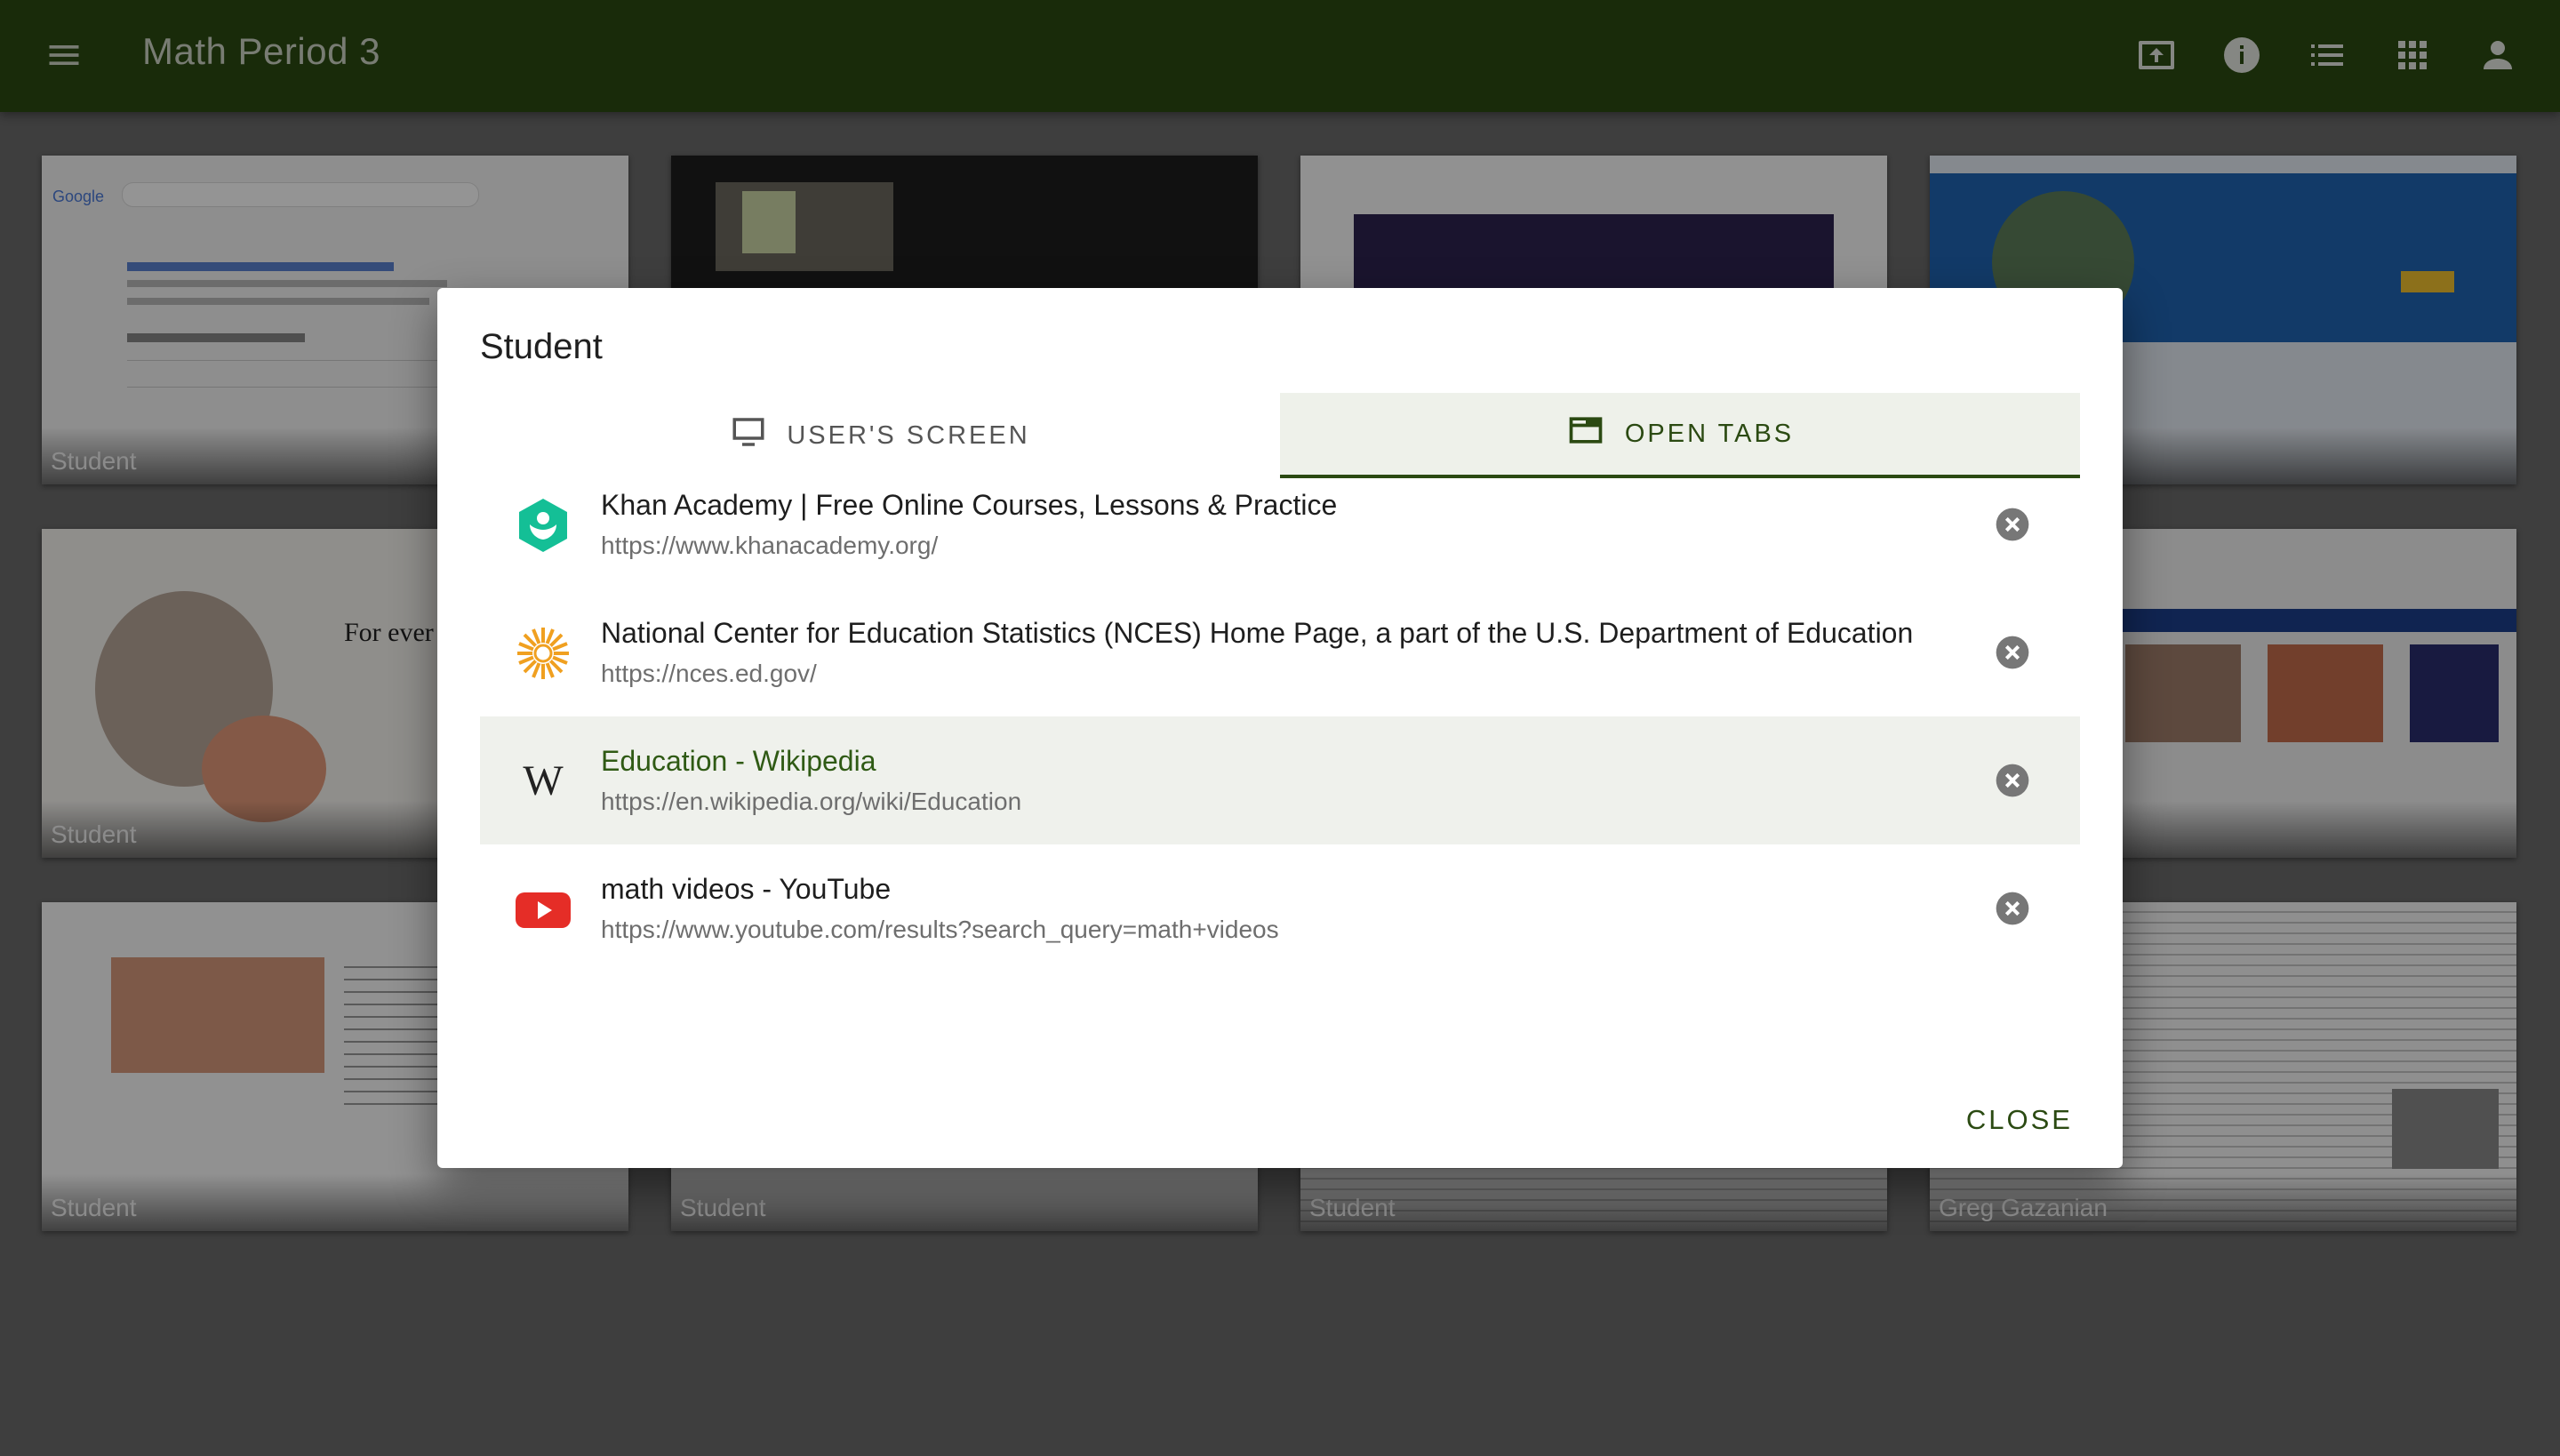  I want to click on youtube-icon, so click(543, 909).